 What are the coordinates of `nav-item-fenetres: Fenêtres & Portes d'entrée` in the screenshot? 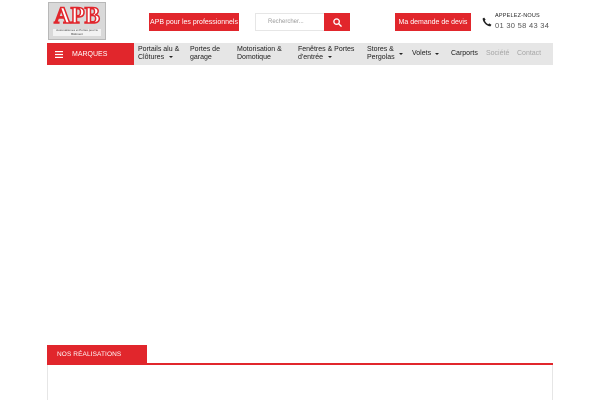 It's located at (326, 54).